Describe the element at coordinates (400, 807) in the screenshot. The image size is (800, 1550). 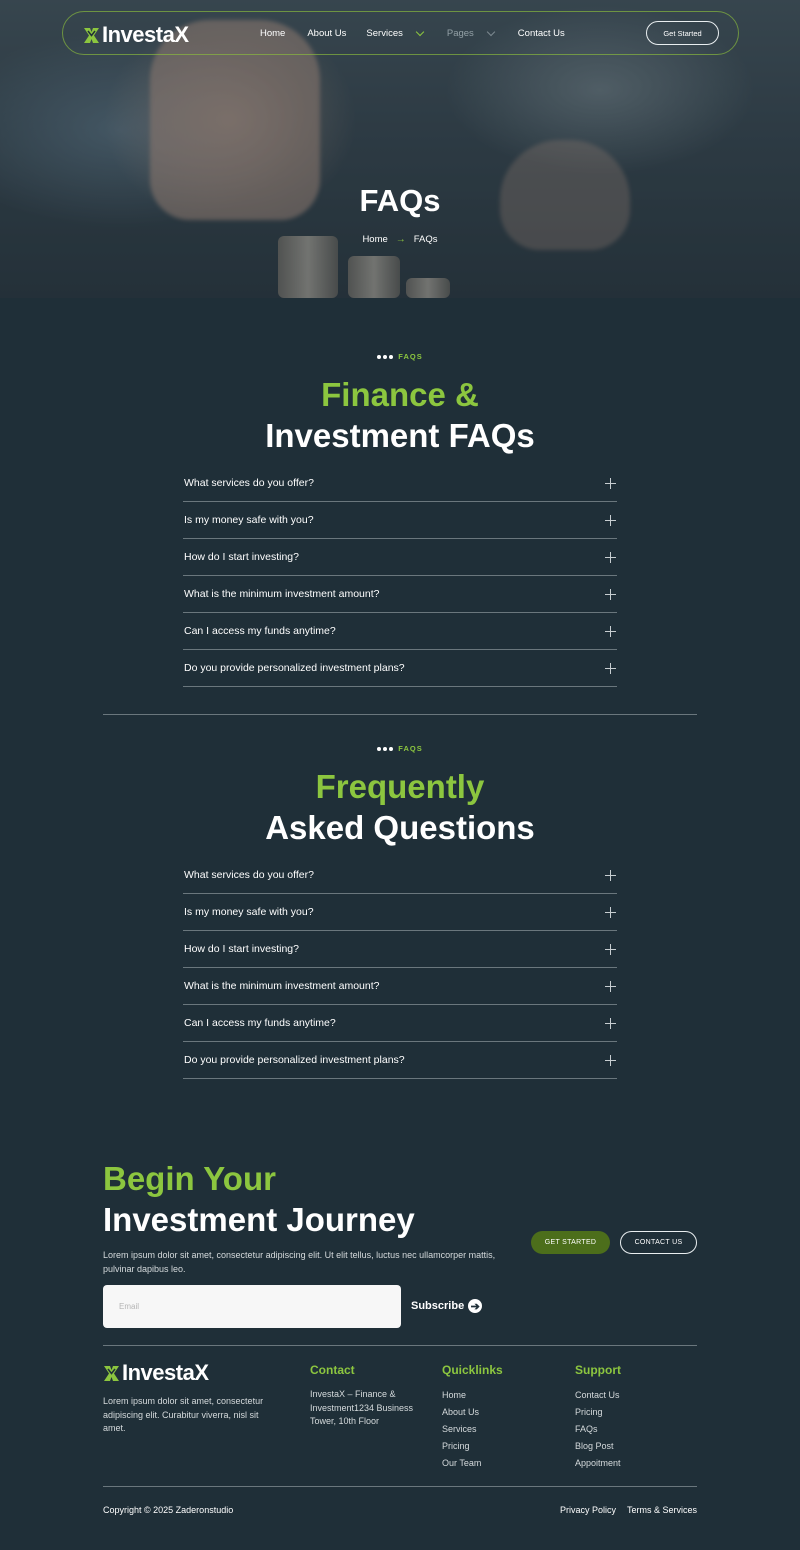
I see `faq-section-2-title: Frequently Asked Questions` at that location.